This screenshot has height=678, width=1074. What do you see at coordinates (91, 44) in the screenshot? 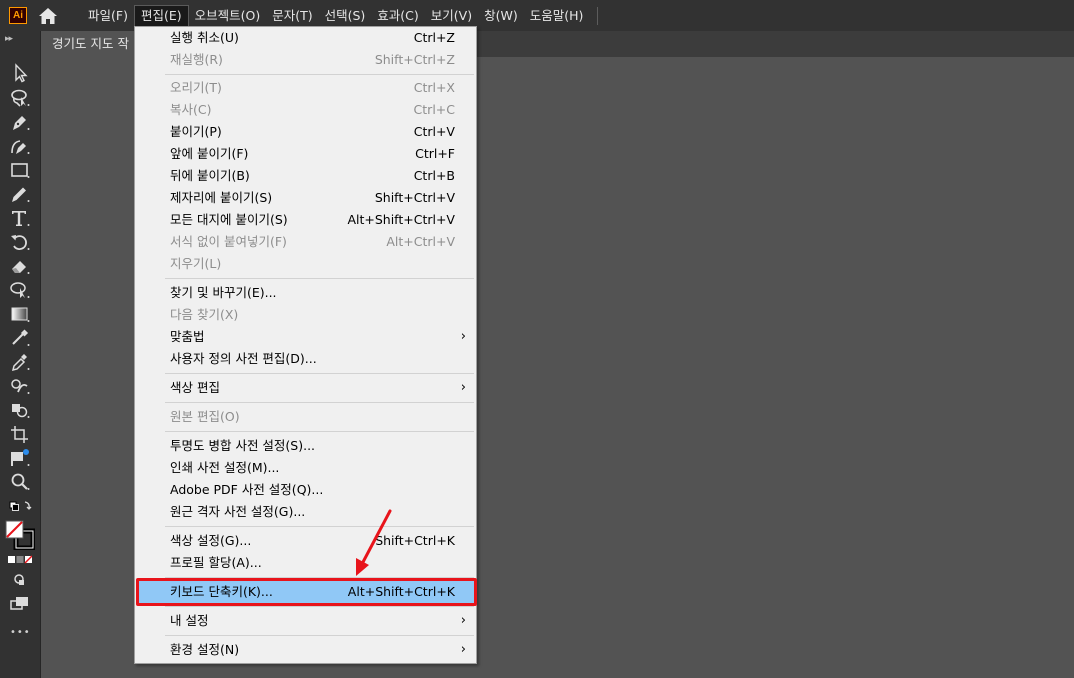
I see `document-tab: 경기도 지도 작` at bounding box center [91, 44].